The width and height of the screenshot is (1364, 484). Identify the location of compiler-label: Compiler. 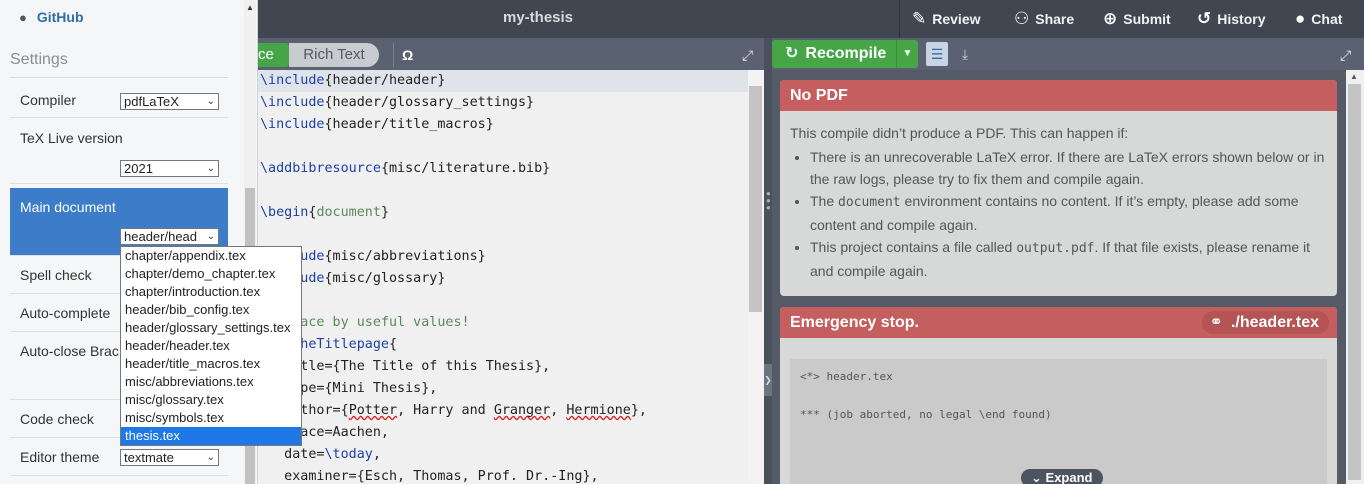
(48, 100).